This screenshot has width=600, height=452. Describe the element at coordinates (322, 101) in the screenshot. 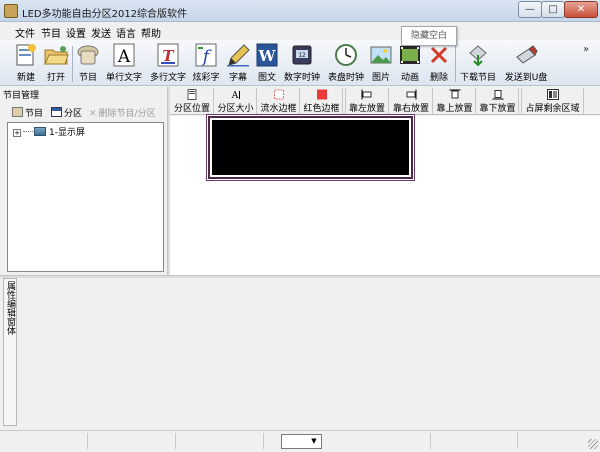

I see `red-border-button: 红色边框` at that location.